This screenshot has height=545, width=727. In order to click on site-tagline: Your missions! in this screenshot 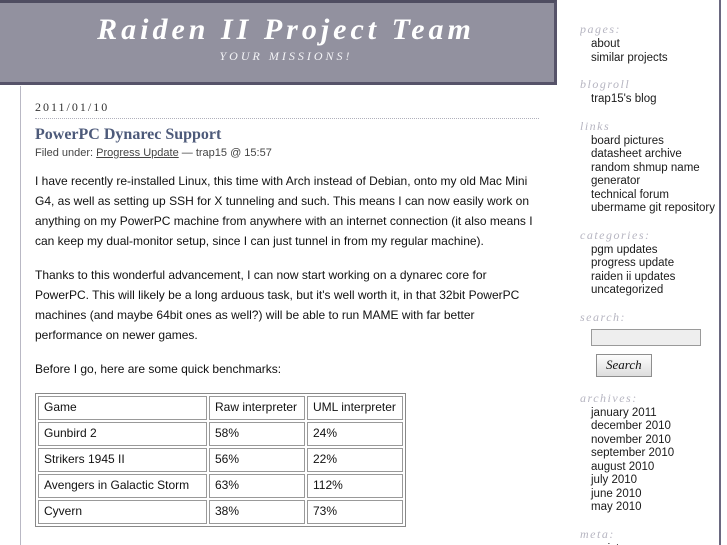, I will do `click(286, 56)`.